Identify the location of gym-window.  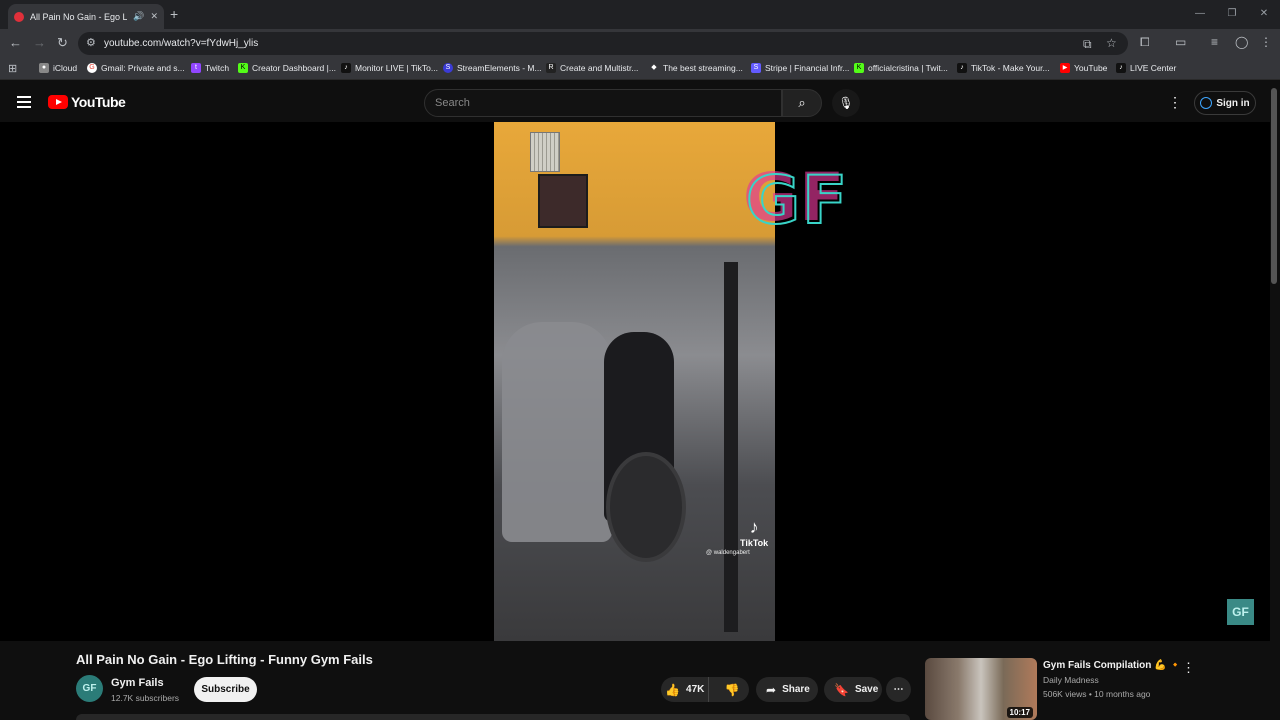
(545, 152).